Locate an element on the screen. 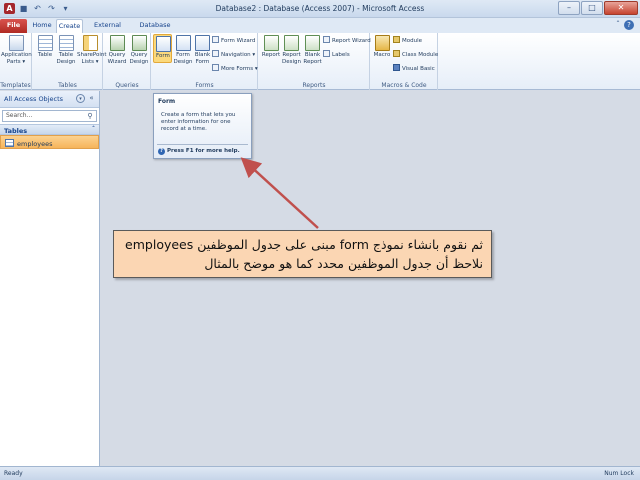 Image resolution: width=640 pixels, height=480 pixels. navigation-button: Navigation ▾ is located at coordinates (233, 54).